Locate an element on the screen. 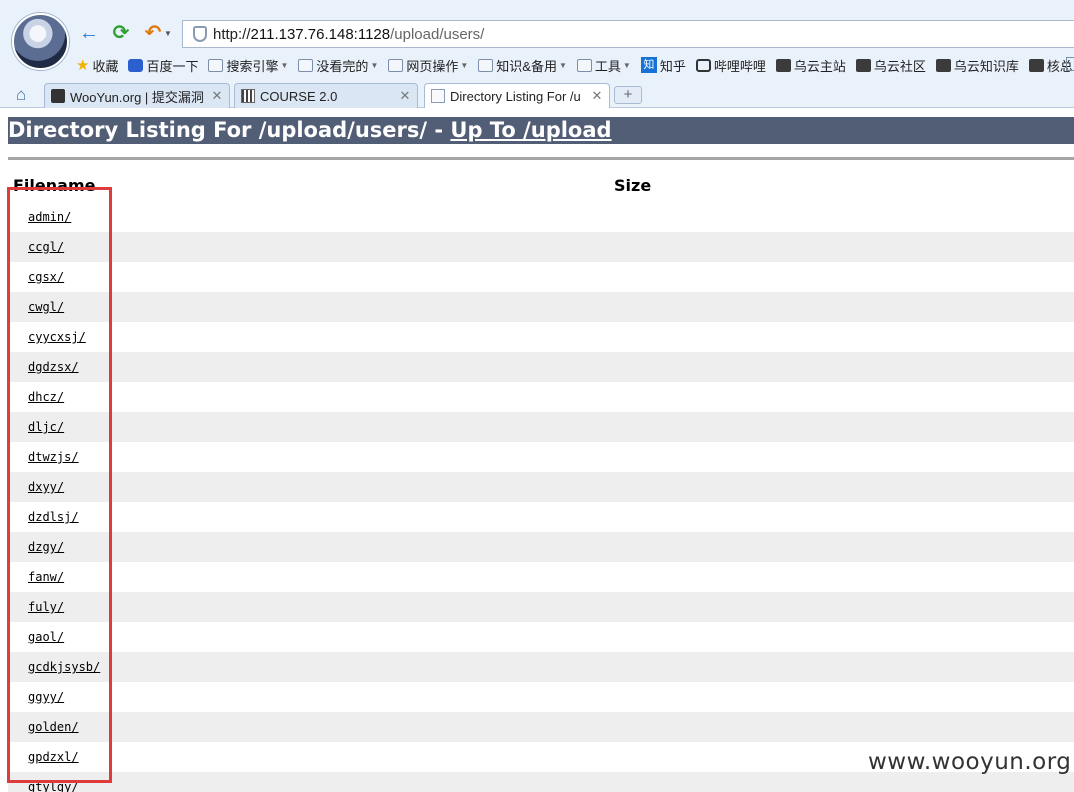 The width and height of the screenshot is (1074, 792). bookmark-label: 乌云社区 is located at coordinates (899, 66).